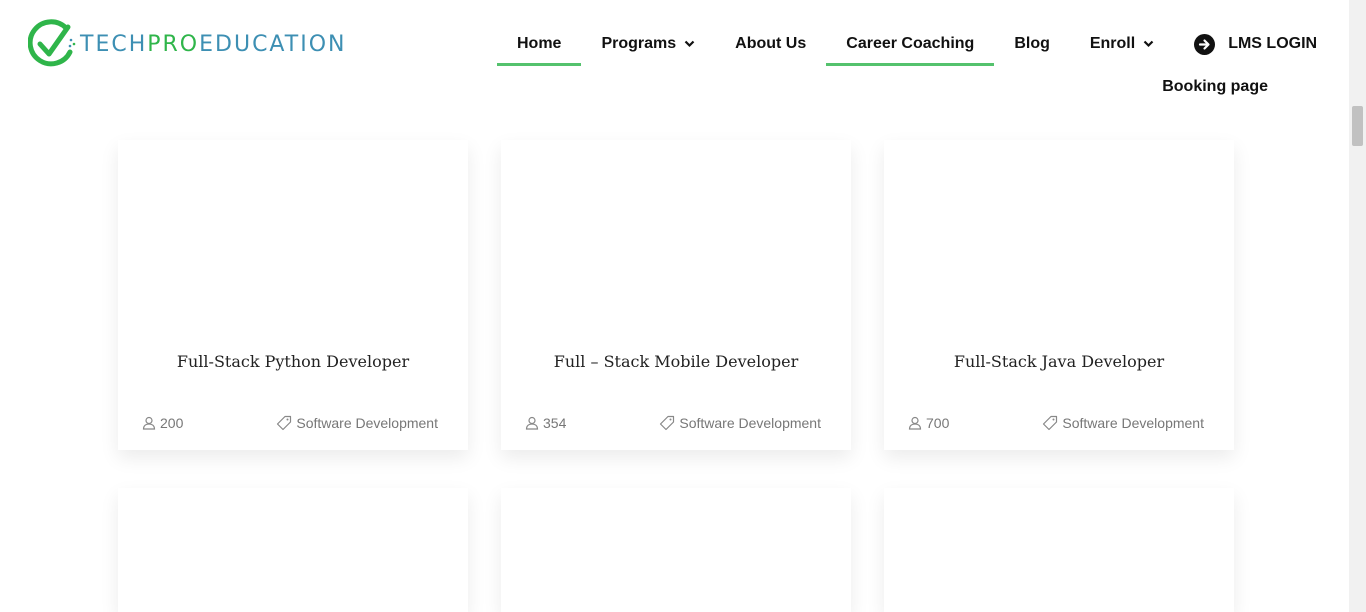 Image resolution: width=1366 pixels, height=612 pixels. Describe the element at coordinates (172, 423) in the screenshot. I see `student-count-value: 200` at that location.